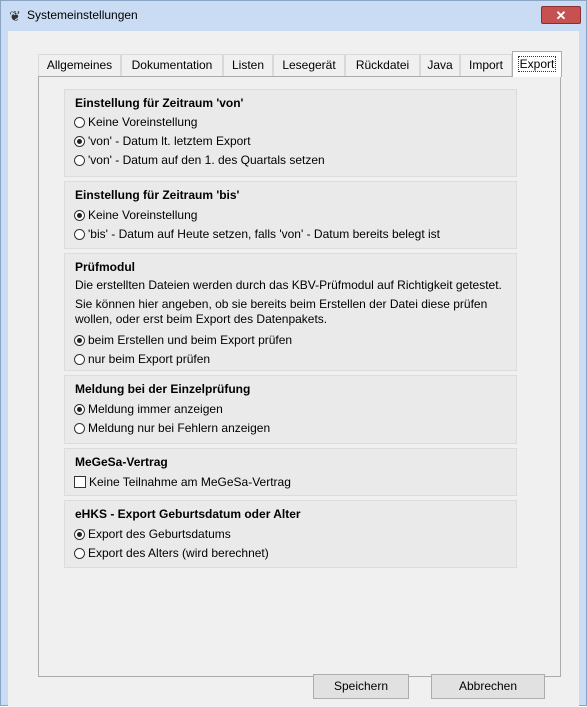 This screenshot has width=587, height=707. What do you see at coordinates (382, 65) in the screenshot?
I see `tab-rueckdatei: Rückdatei` at bounding box center [382, 65].